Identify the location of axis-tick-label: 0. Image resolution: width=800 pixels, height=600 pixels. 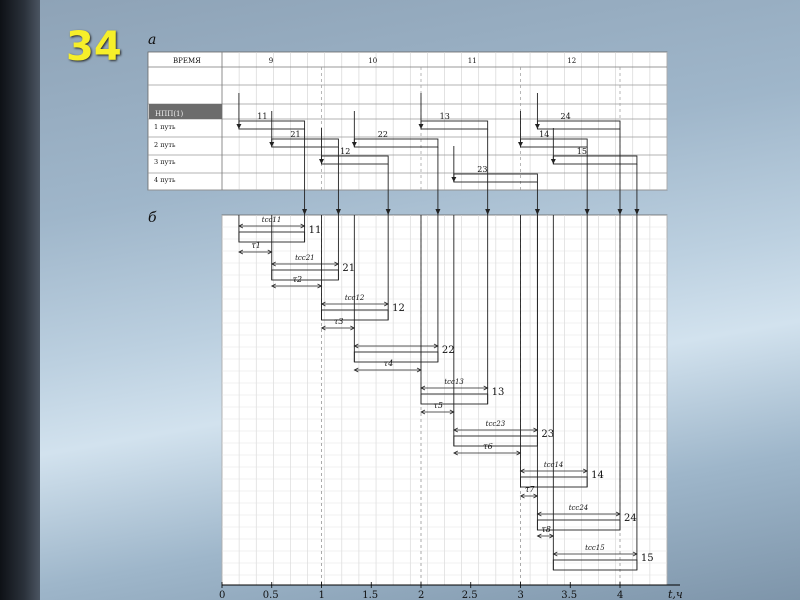
(222, 595).